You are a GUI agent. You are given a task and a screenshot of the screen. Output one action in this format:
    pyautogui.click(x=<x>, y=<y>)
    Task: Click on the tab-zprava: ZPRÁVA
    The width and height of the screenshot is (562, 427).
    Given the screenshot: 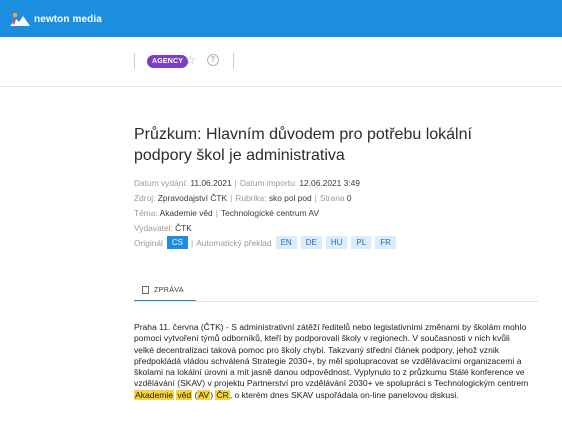 What is the action you would take?
    pyautogui.click(x=163, y=290)
    